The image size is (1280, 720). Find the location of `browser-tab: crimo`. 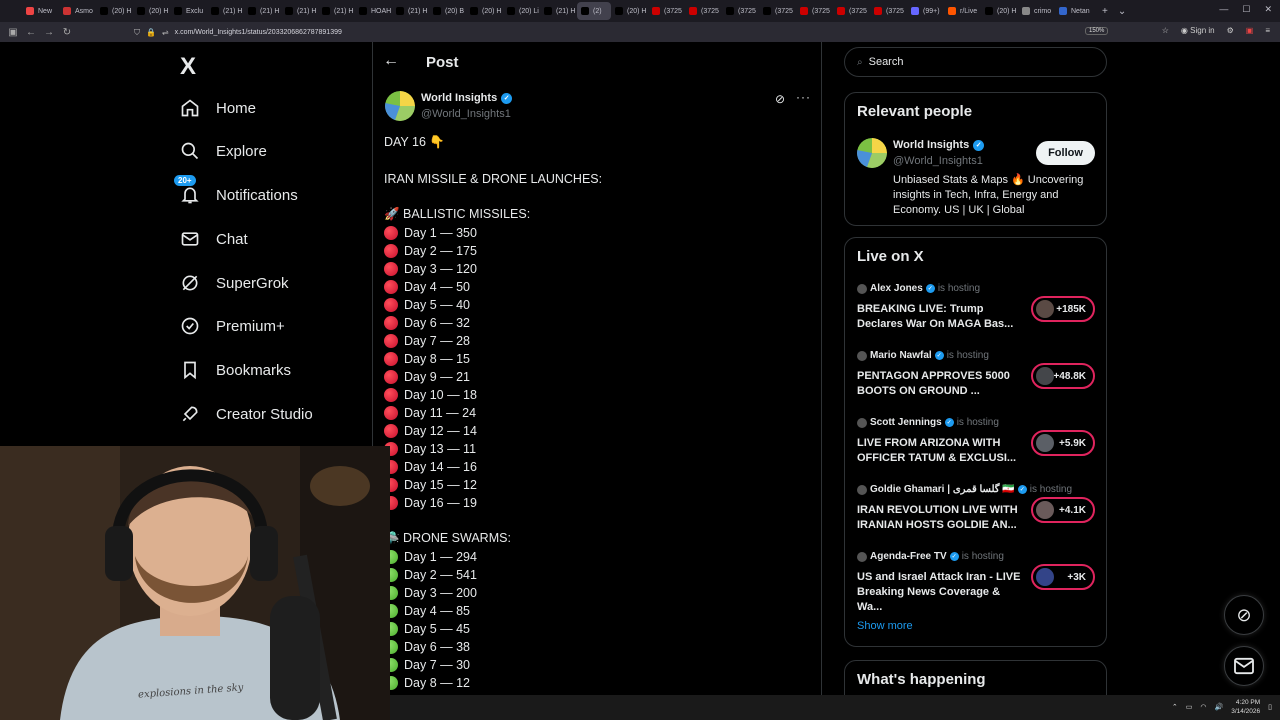

browser-tab: crimo is located at coordinates (1036, 11).